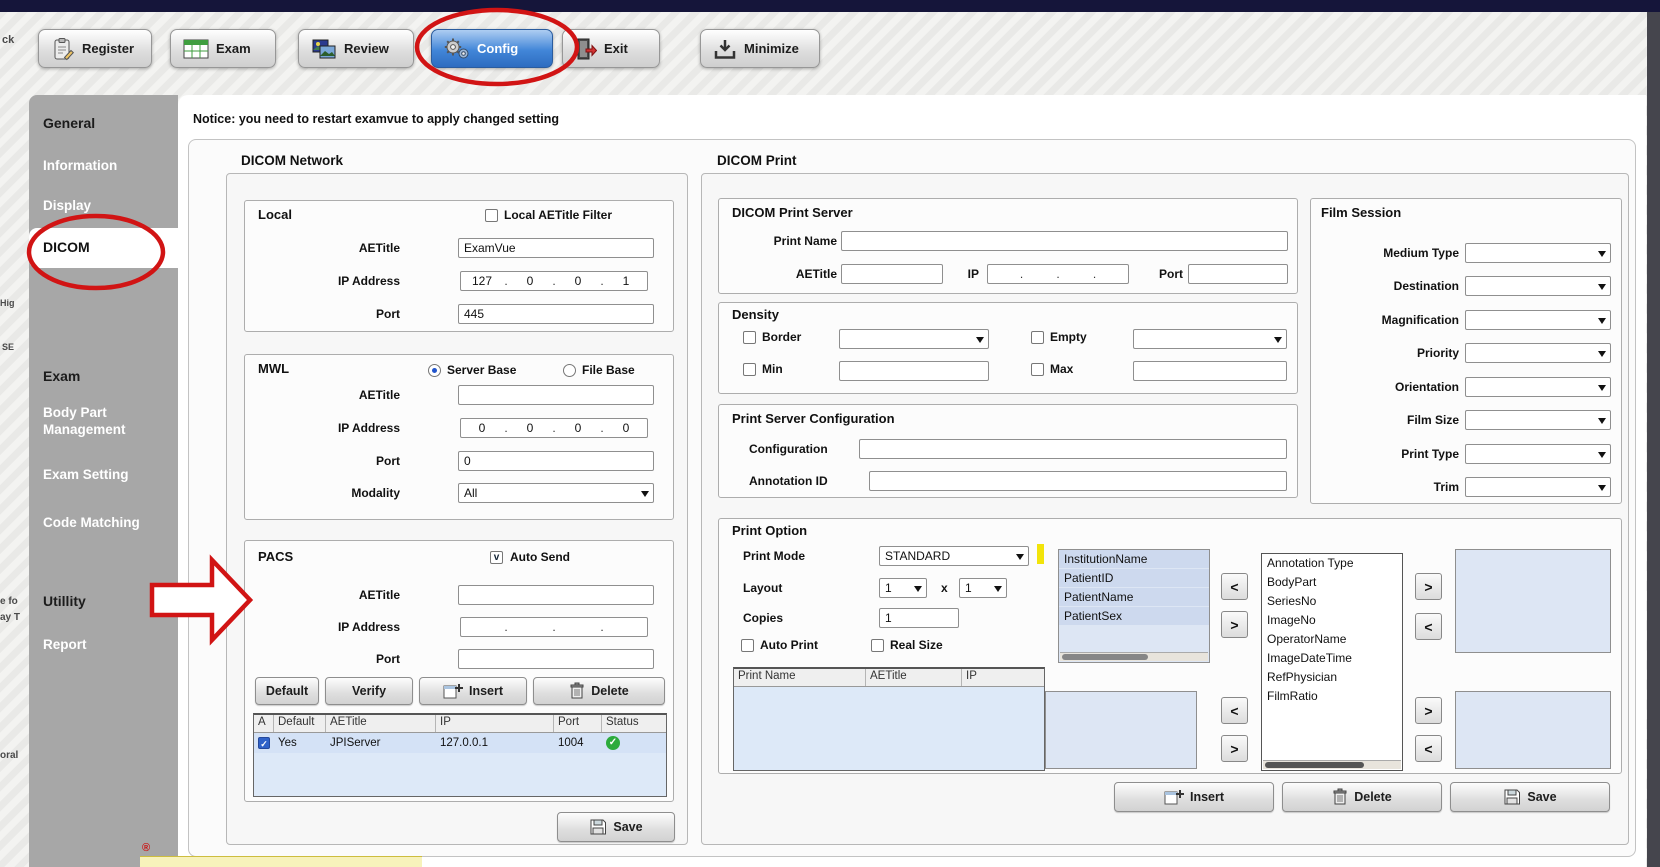 The image size is (1660, 867). What do you see at coordinates (95, 48) in the screenshot?
I see `register-button: Register` at bounding box center [95, 48].